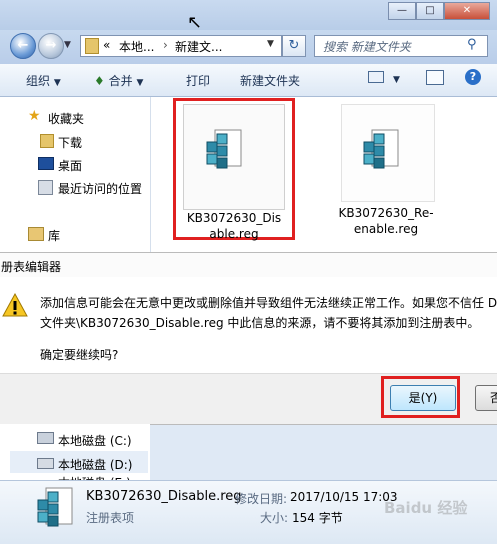 Image resolution: width=497 pixels, height=544 pixels. Describe the element at coordinates (92, 46) in the screenshot. I see `folder-icon` at that location.